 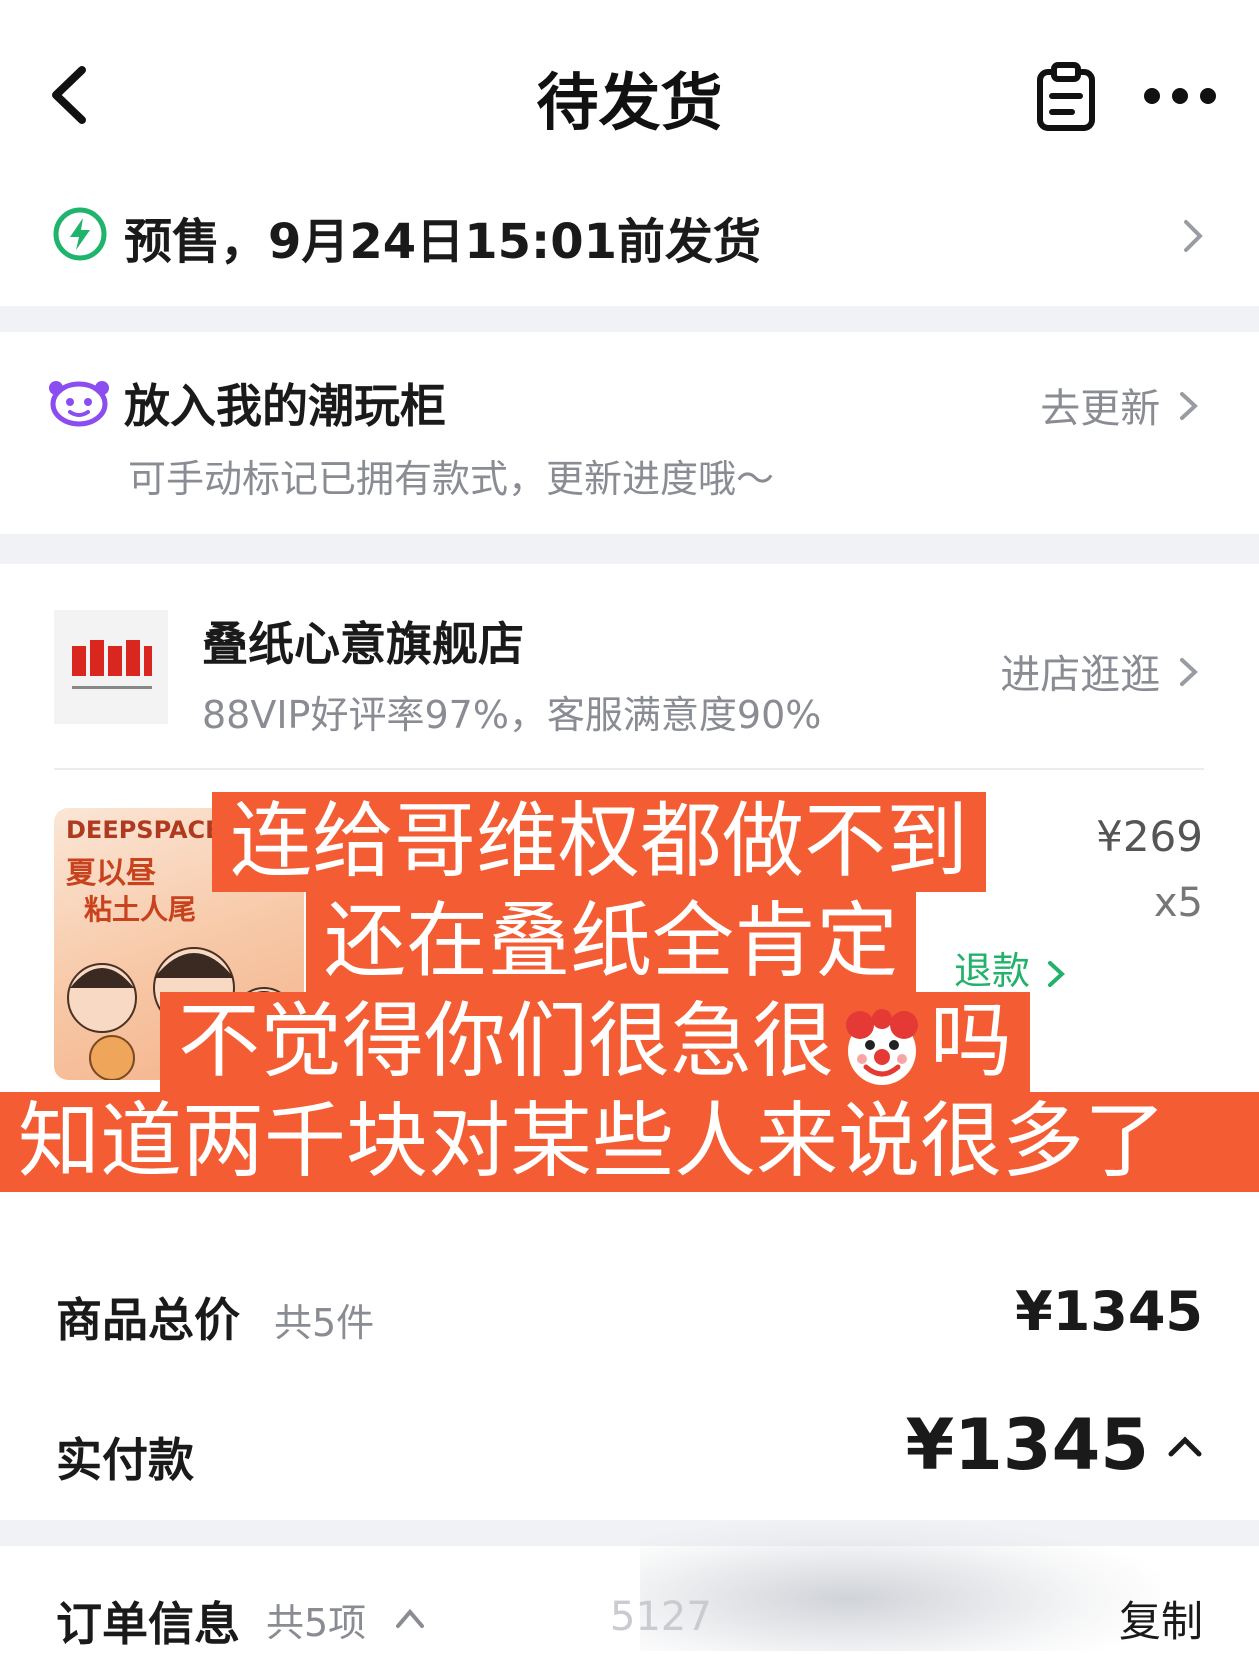 I want to click on goods-total-label: 商品总价, so click(x=148, y=1320).